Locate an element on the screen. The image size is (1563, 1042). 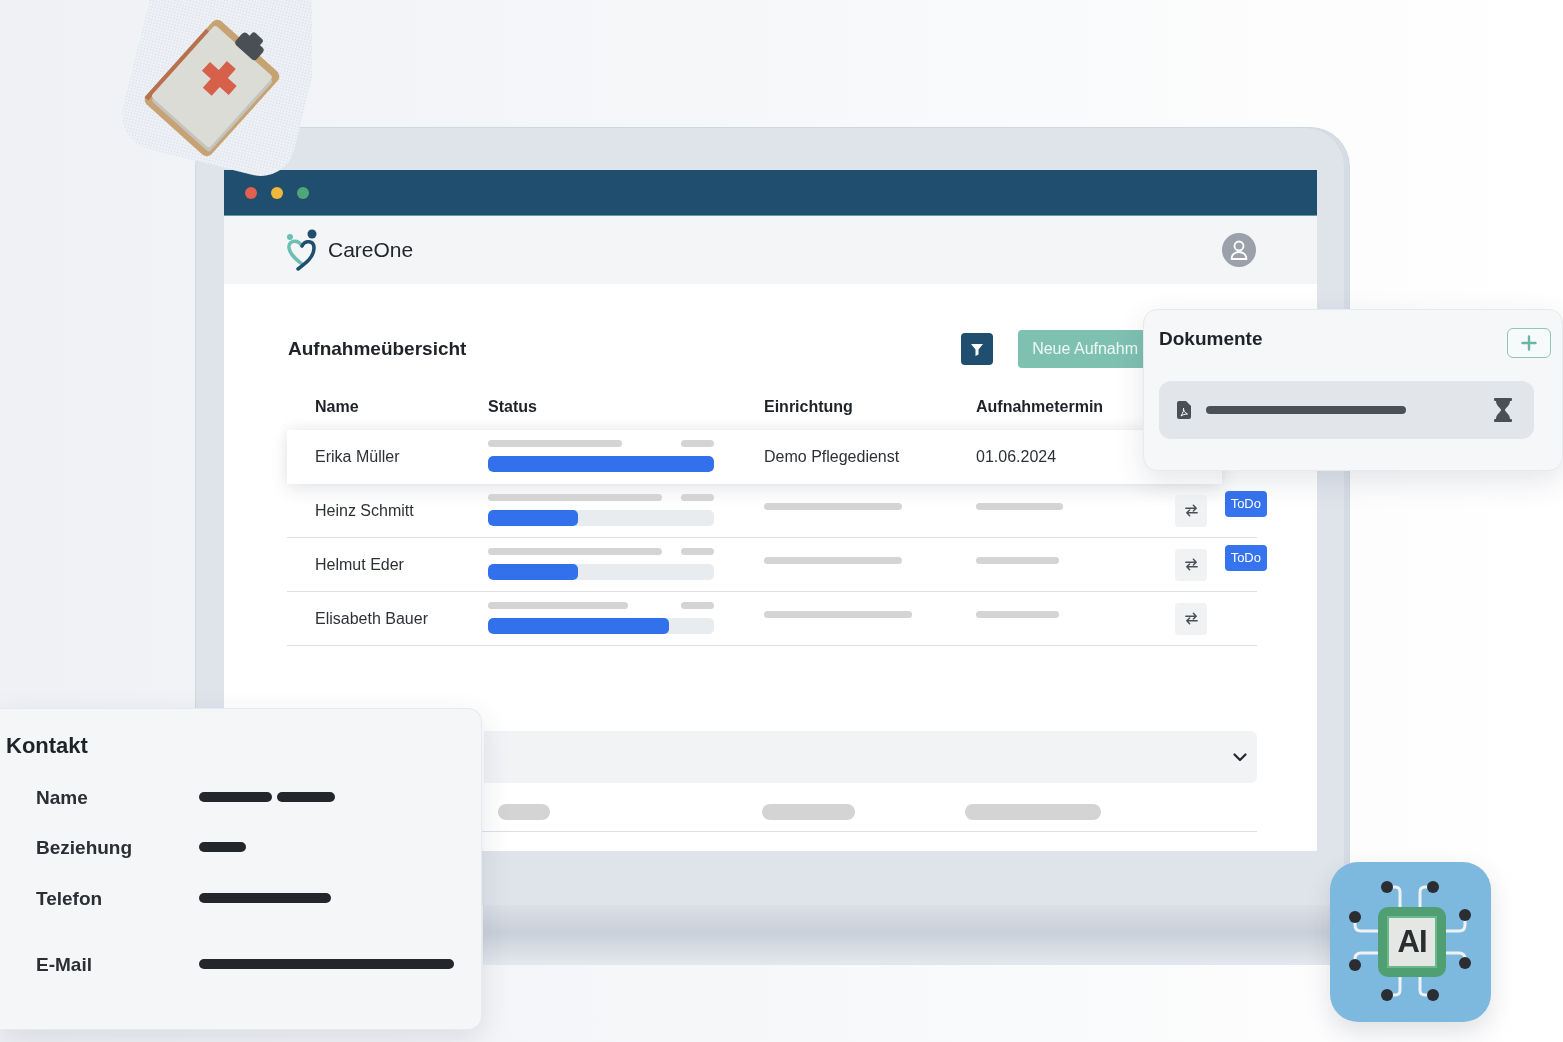
column-header: Aufnahmetermin is located at coordinates (1040, 407).